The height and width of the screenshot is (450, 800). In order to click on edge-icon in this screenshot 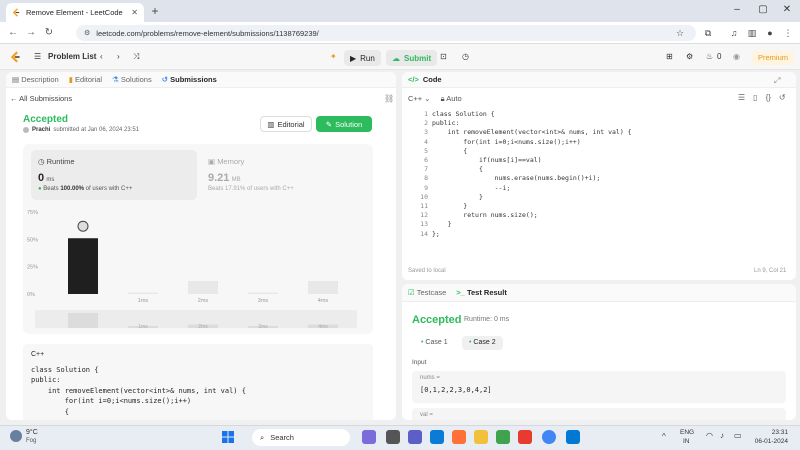, I will do `click(437, 437)`.